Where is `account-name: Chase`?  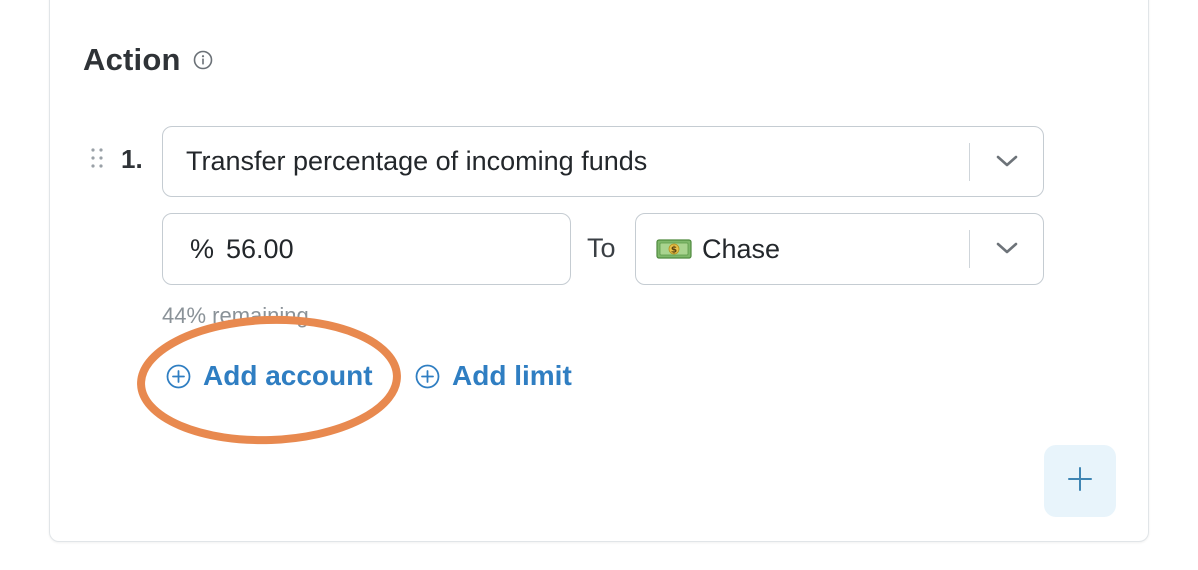 account-name: Chase is located at coordinates (741, 248).